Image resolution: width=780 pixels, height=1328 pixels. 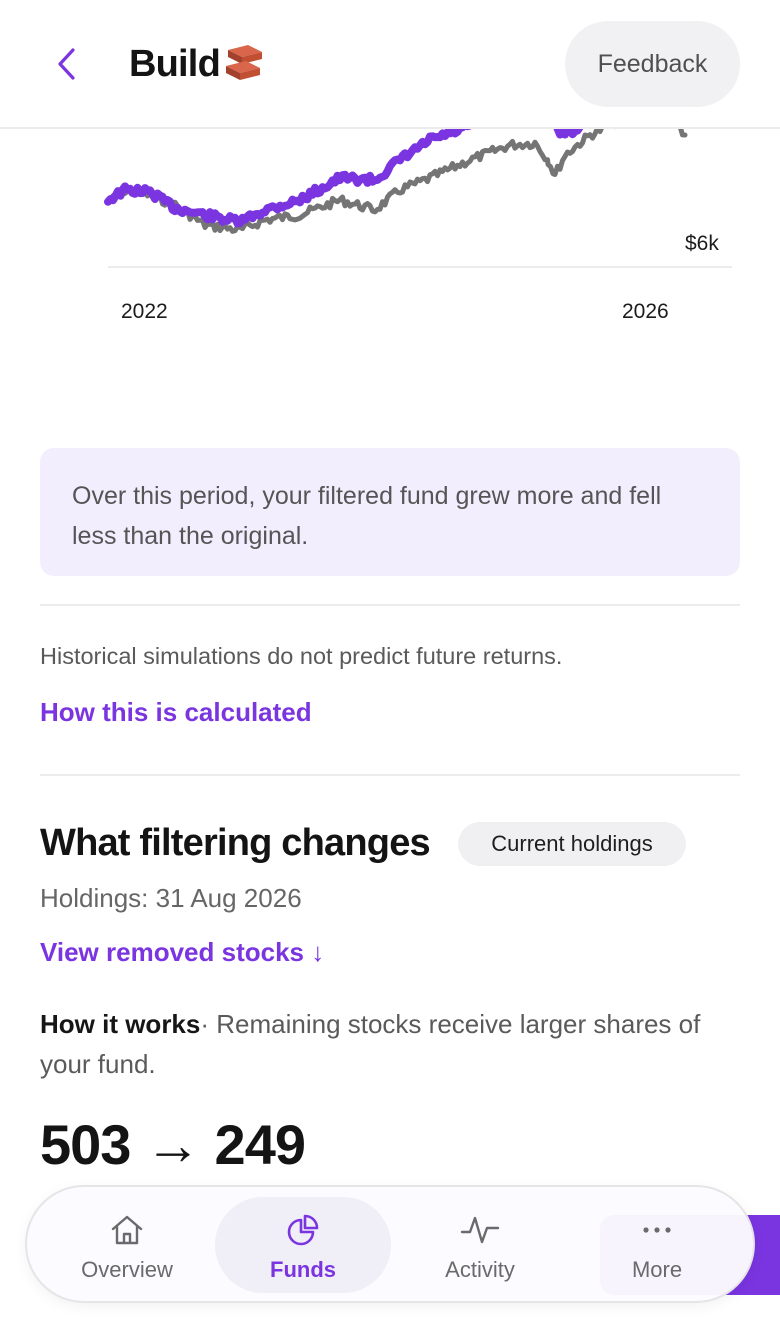 I want to click on view-removed-stocks-link: View removed stocks ↓, so click(x=182, y=952).